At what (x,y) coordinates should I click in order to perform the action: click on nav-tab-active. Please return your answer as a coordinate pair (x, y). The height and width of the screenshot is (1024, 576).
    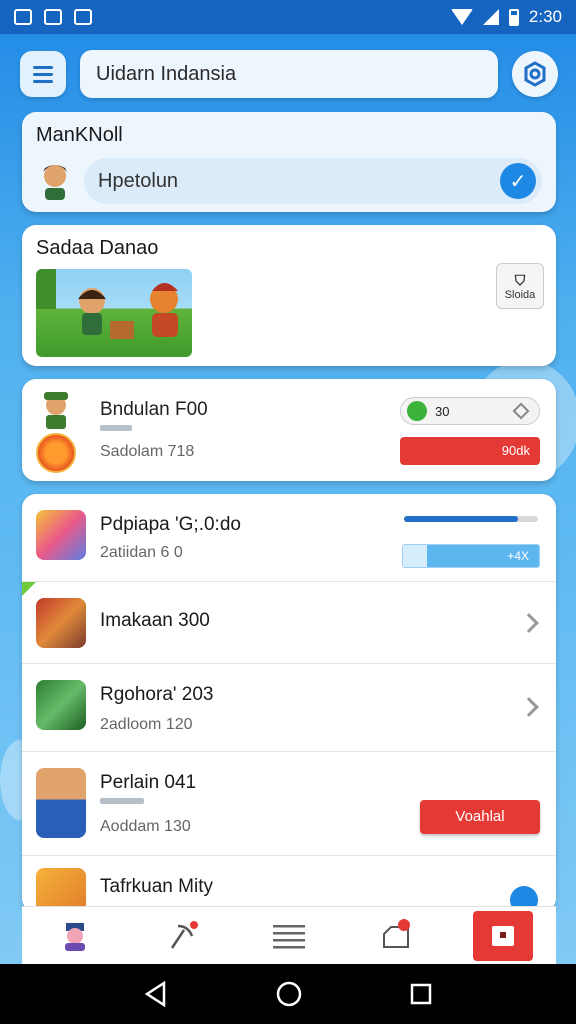
    Looking at the image, I should click on (502, 935).